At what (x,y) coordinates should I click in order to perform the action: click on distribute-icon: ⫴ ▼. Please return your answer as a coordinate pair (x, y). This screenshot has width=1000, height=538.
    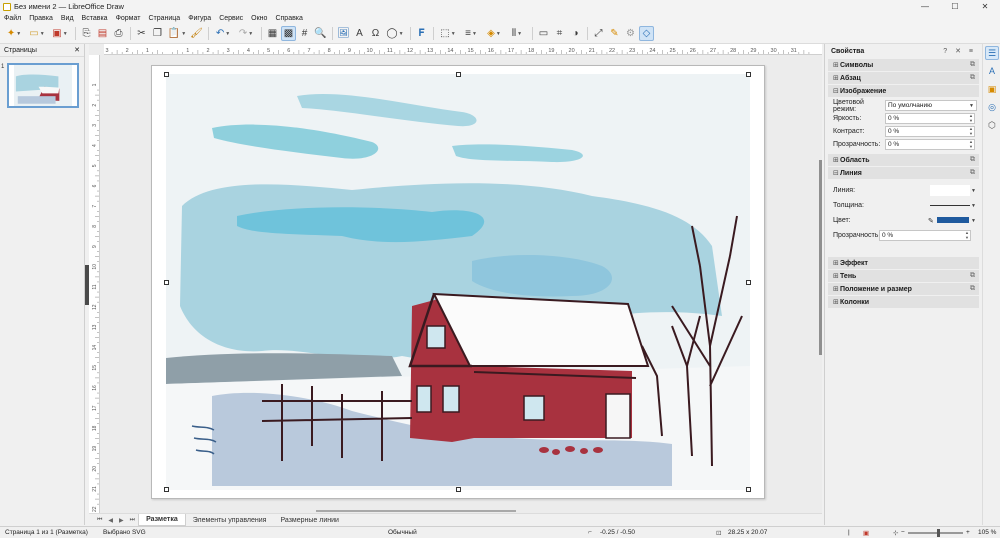
    Looking at the image, I should click on (517, 33).